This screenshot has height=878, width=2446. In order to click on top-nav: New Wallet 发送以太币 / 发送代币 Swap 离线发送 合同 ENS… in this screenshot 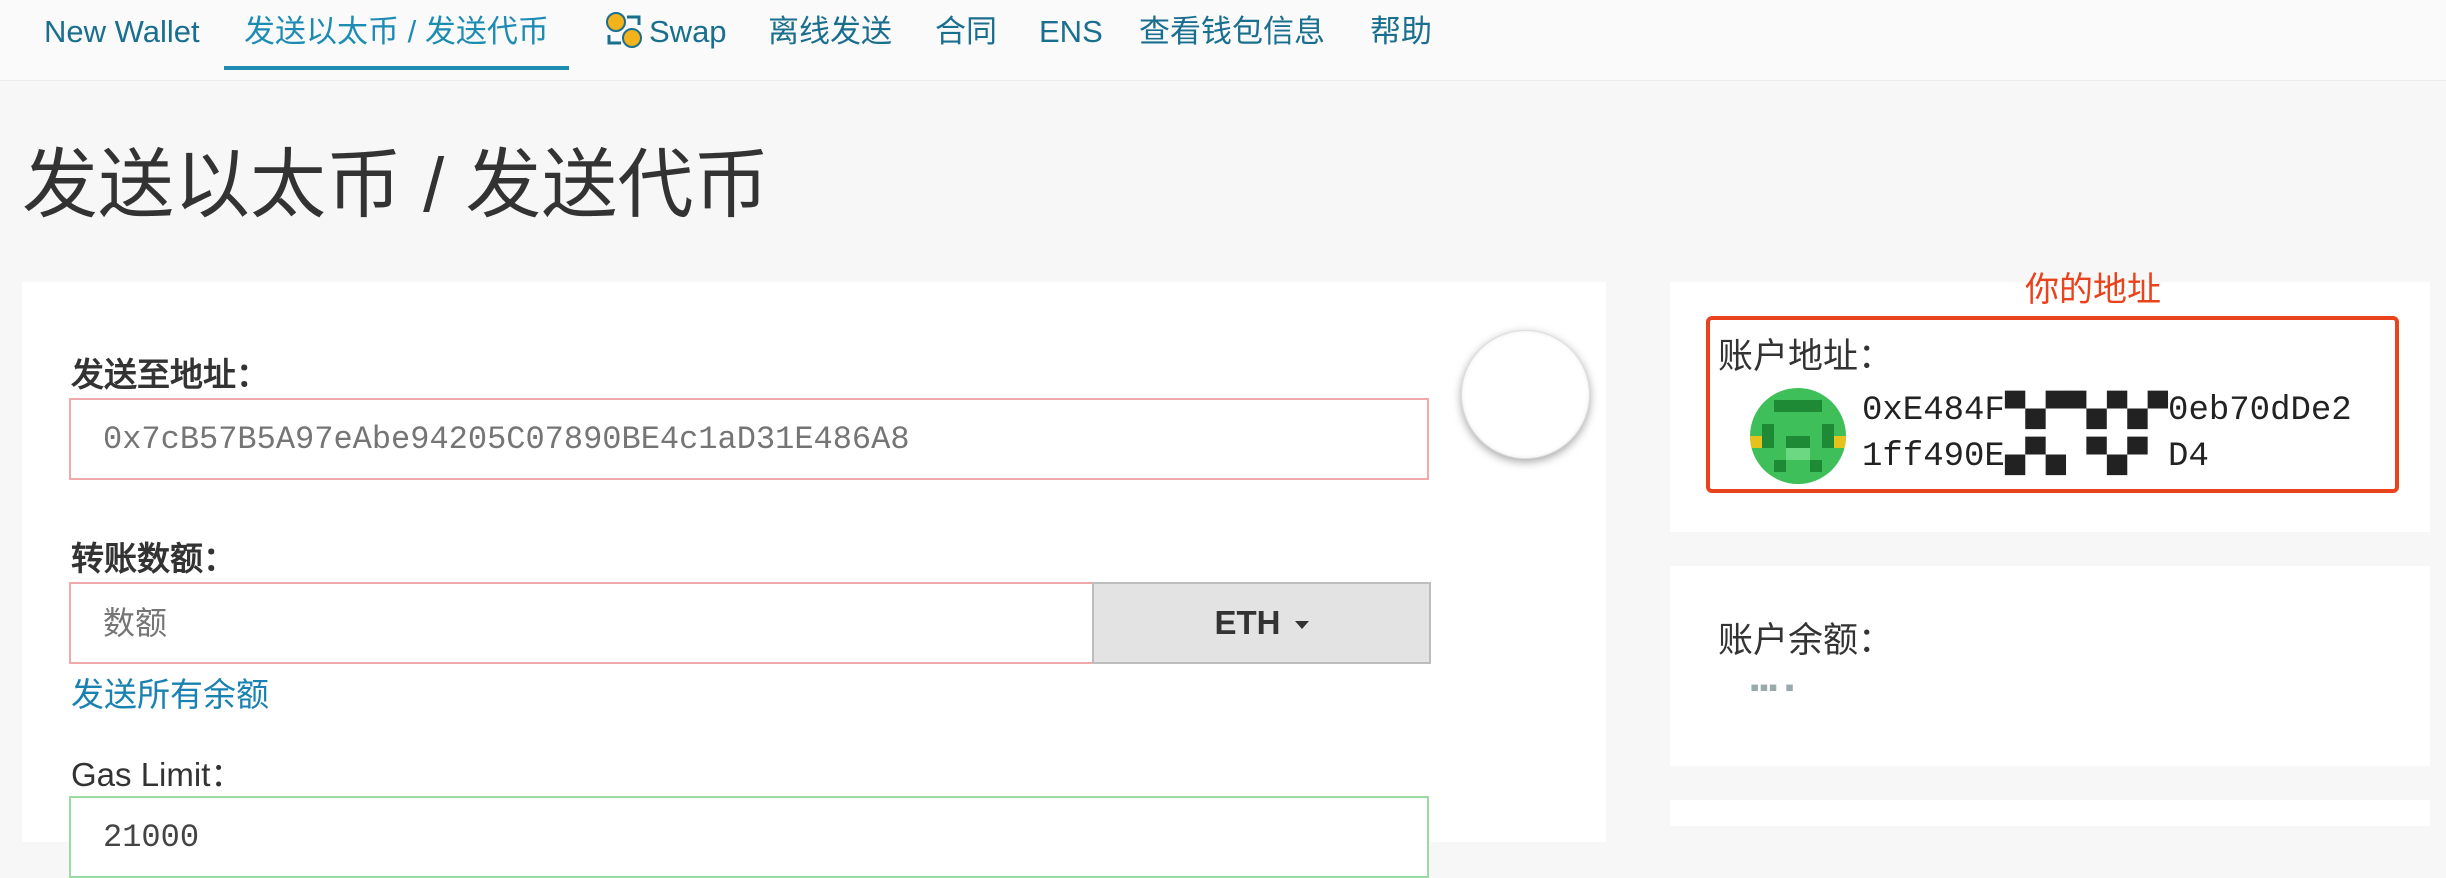, I will do `click(1223, 40)`.